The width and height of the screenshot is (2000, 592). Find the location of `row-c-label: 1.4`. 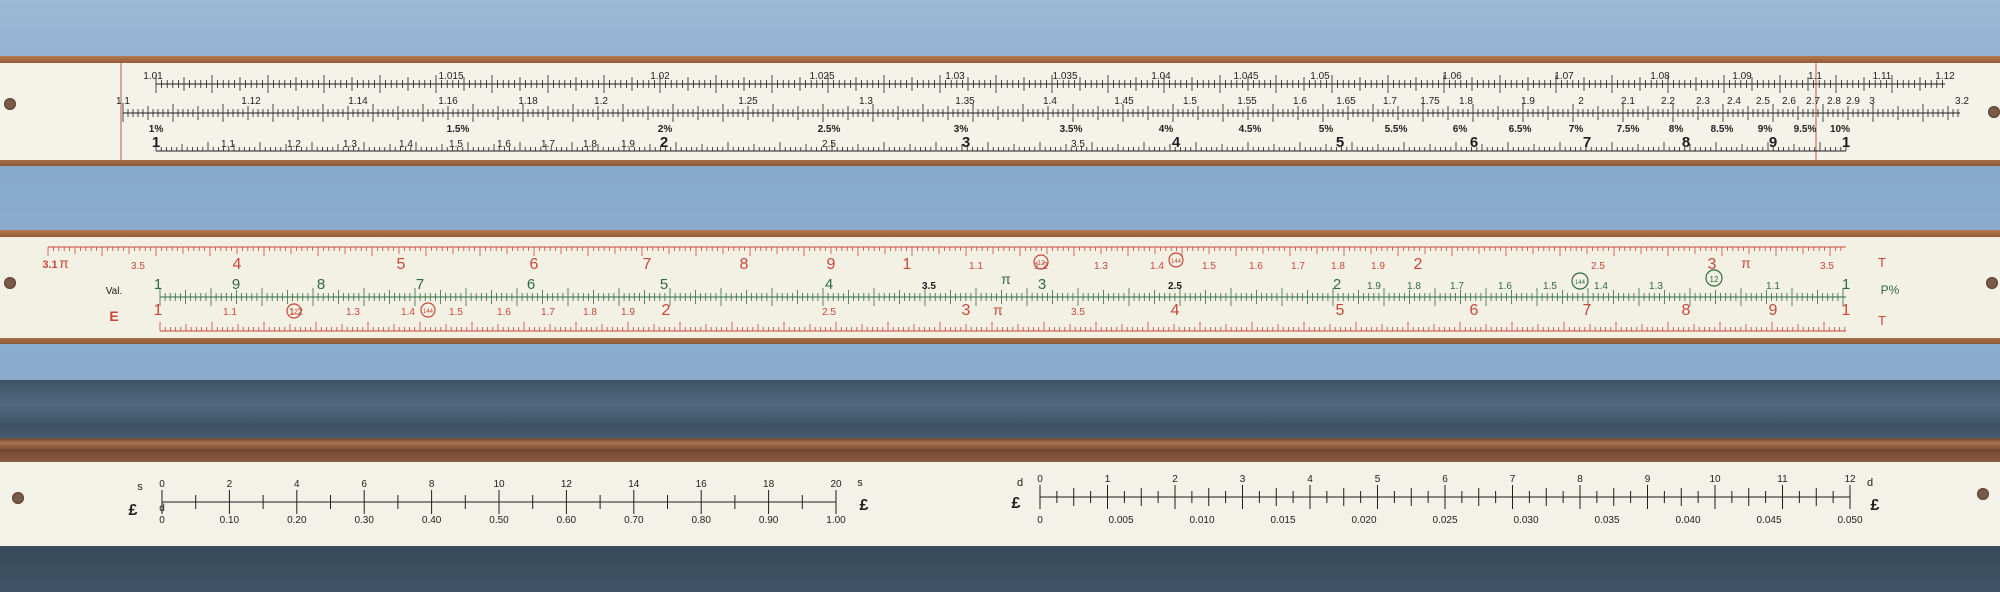

row-c-label: 1.4 is located at coordinates (408, 312).